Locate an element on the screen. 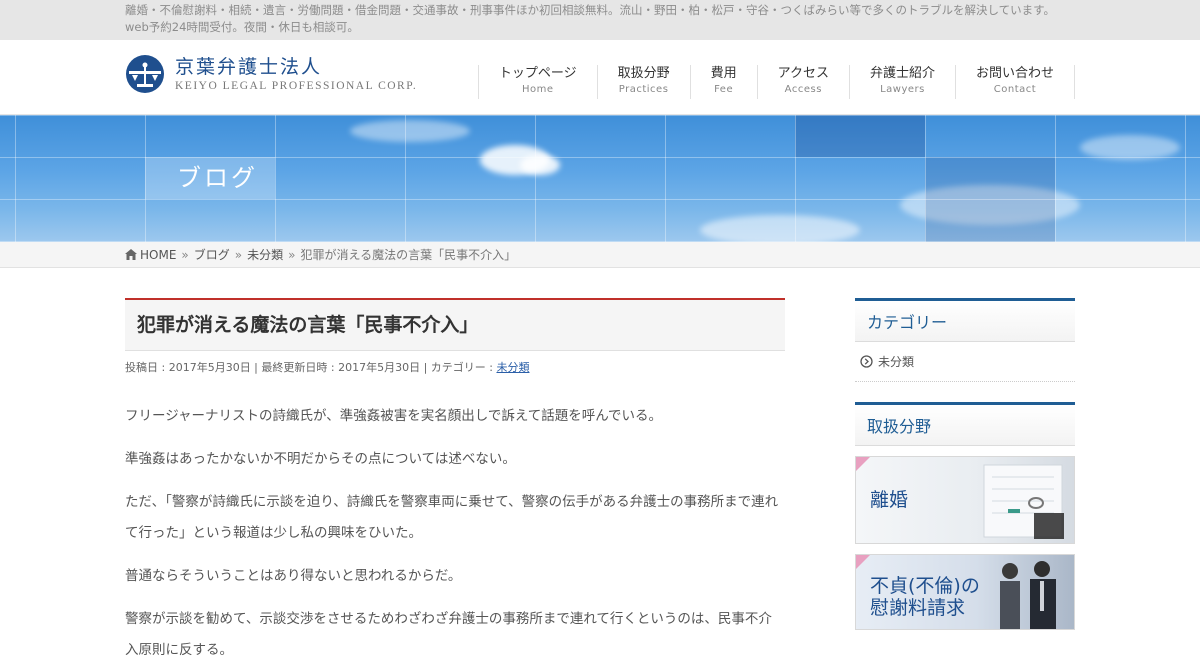  breadcrumb: HOME » ブログ » 未分類 » 犯罪が消える魔法の言葉「民事不介入」 is located at coordinates (600, 255).